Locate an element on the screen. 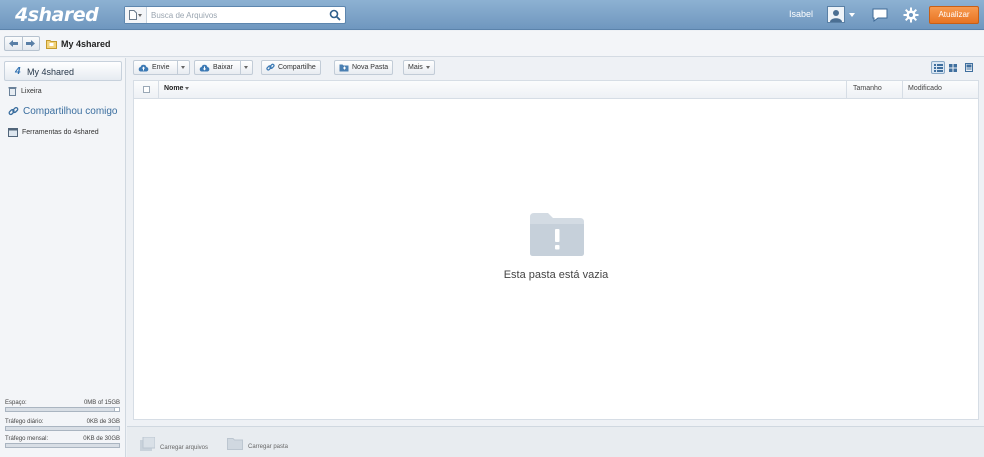 This screenshot has height=457, width=984. sidebar-item-label: Ferramentas do 4shared is located at coordinates (60, 132).